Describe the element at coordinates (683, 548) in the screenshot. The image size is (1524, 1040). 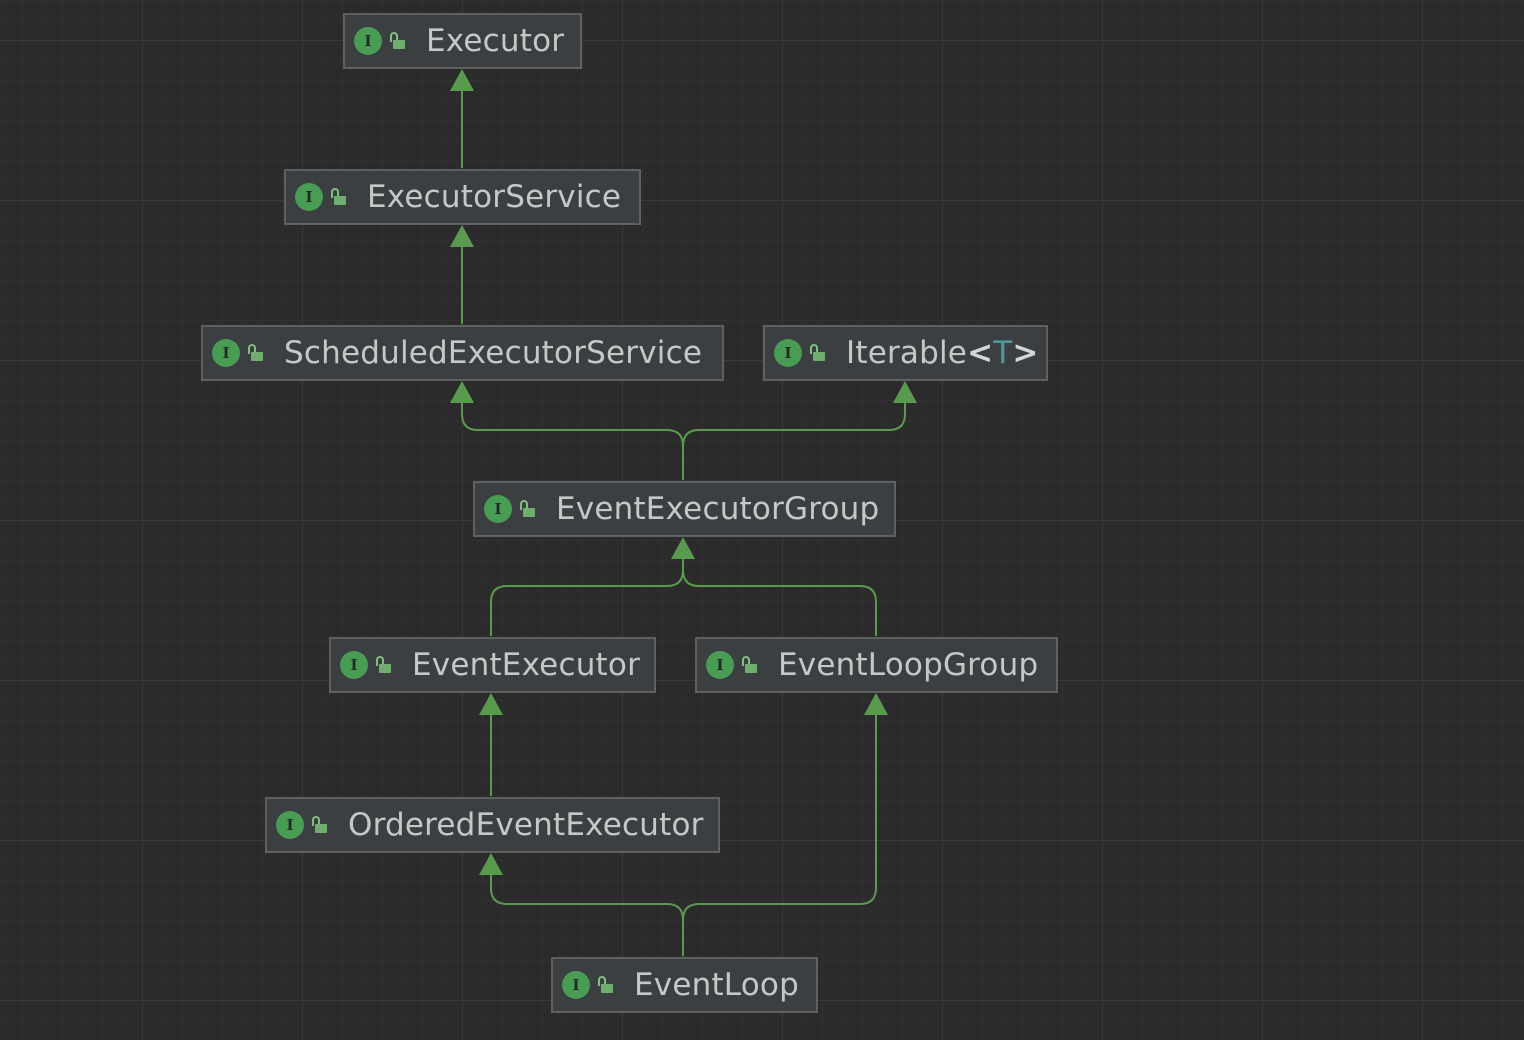
I see `arrowhead-eventexecutorgroup` at that location.